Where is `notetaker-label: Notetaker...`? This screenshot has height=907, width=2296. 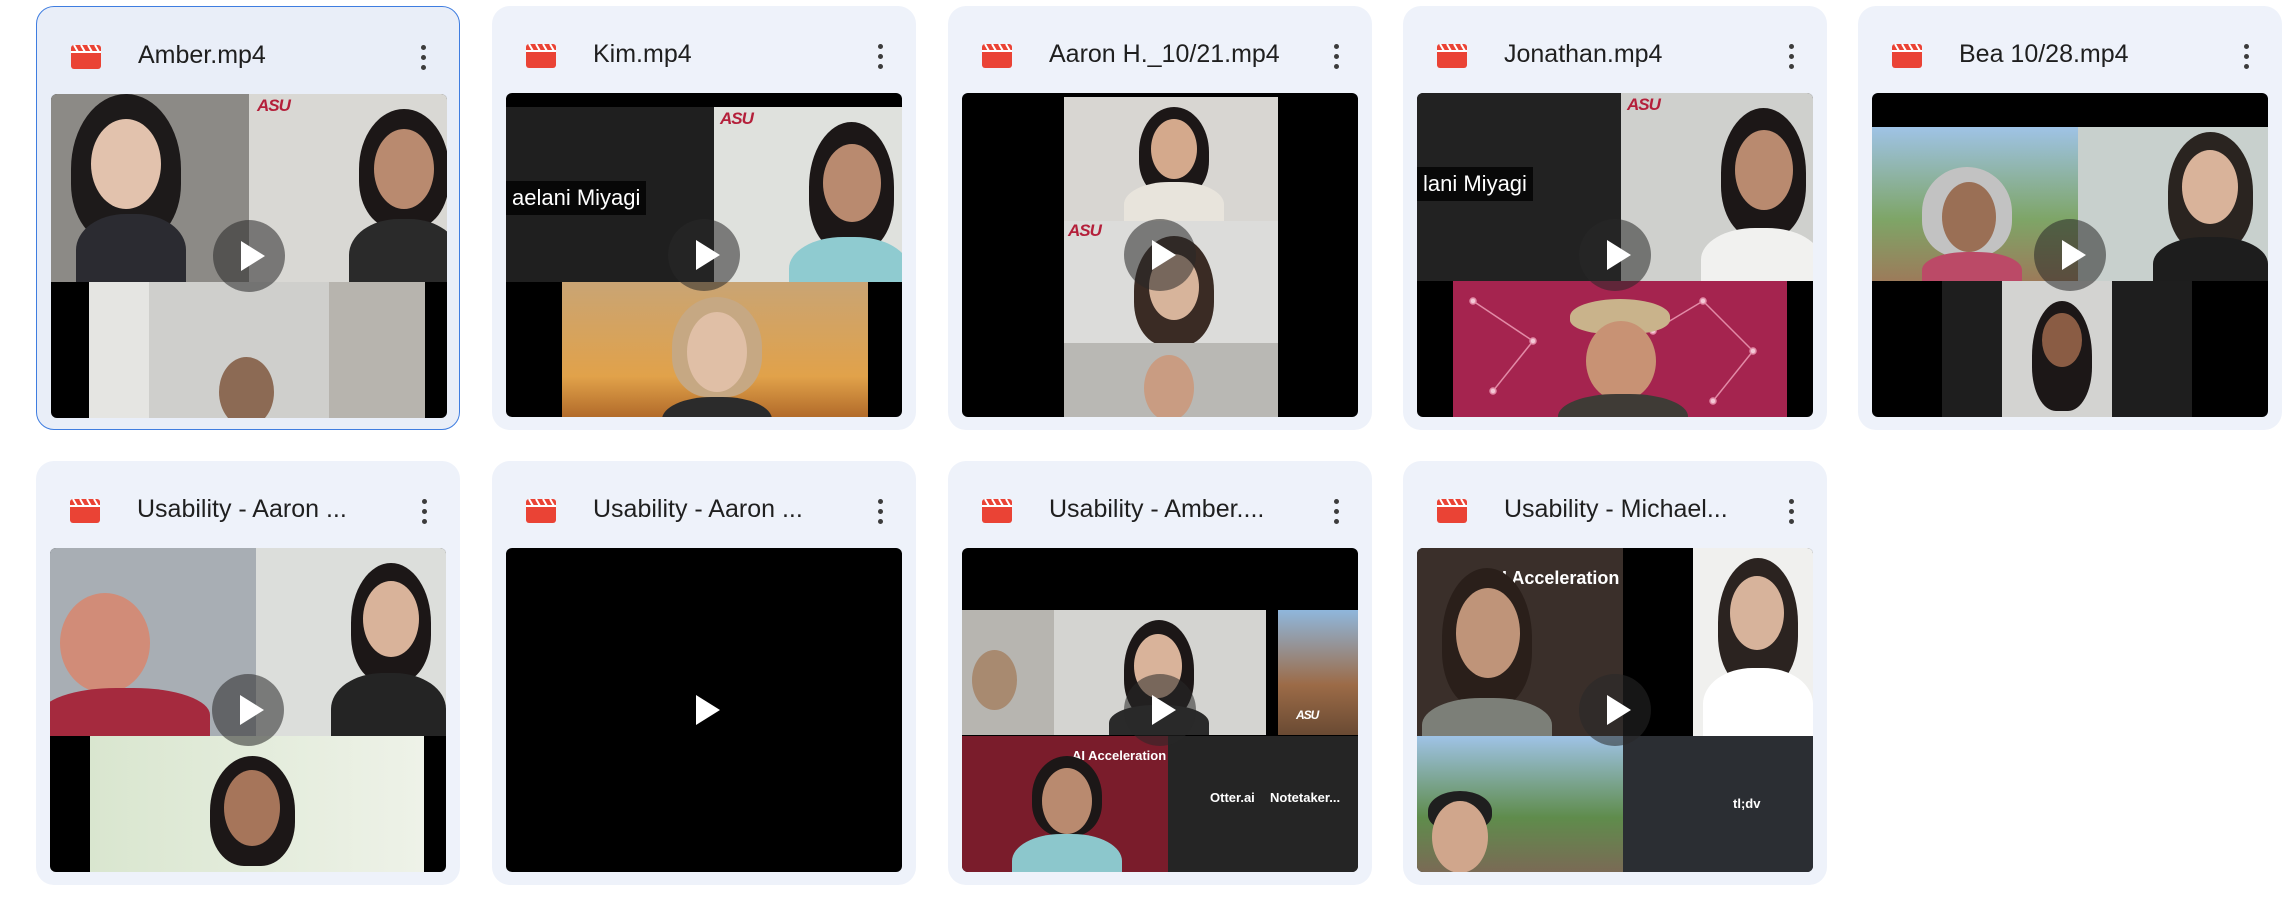 notetaker-label: Notetaker... is located at coordinates (1305, 797).